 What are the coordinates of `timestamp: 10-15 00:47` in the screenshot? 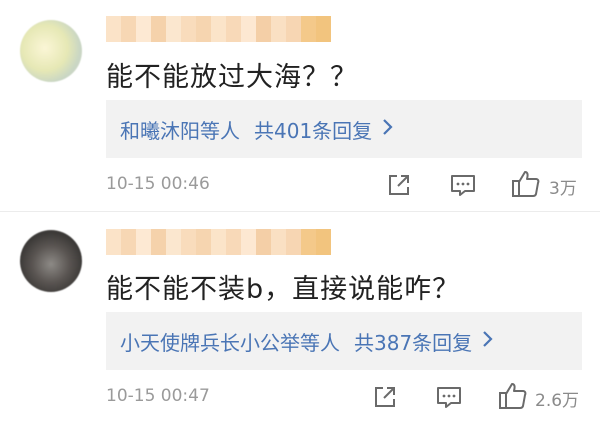 It's located at (158, 396).